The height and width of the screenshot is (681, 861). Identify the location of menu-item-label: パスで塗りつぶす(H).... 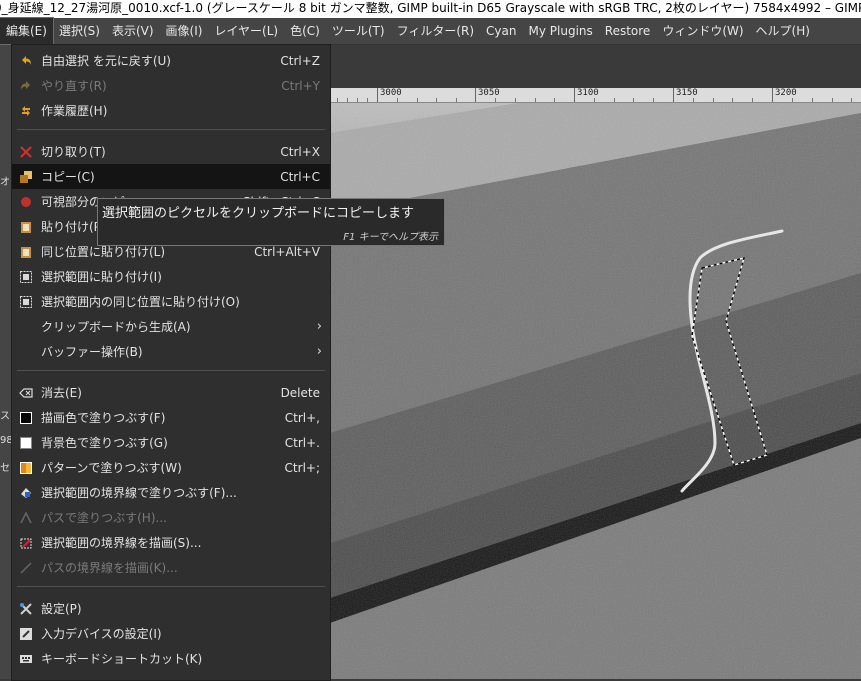
(104, 518).